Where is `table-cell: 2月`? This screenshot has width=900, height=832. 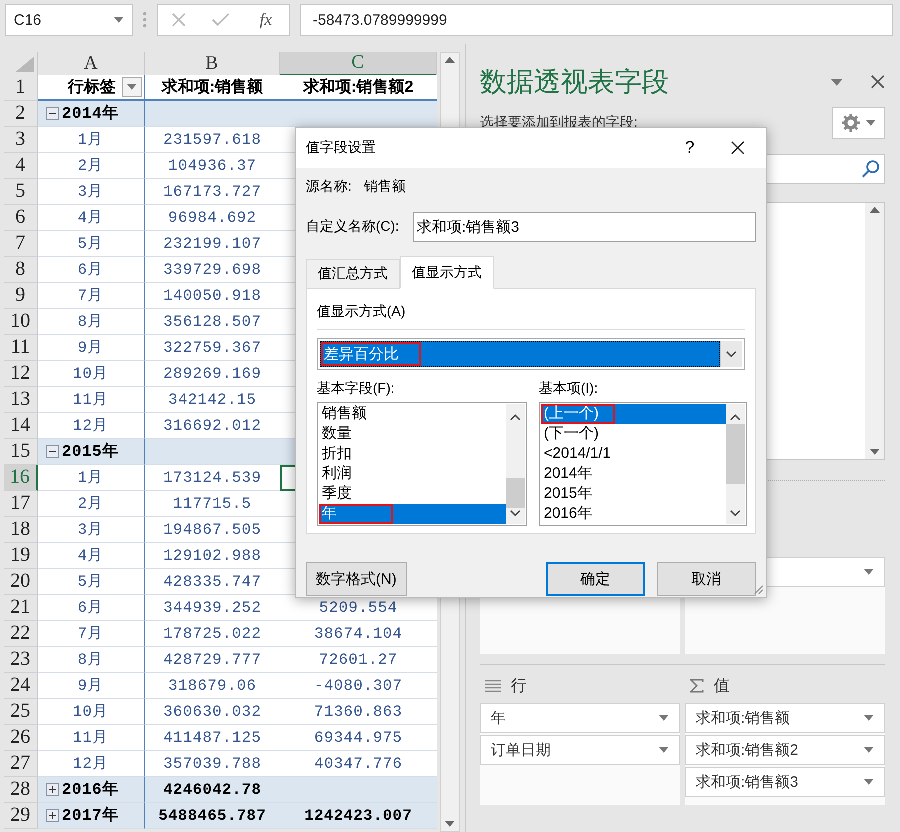
table-cell: 2月 is located at coordinates (91, 504).